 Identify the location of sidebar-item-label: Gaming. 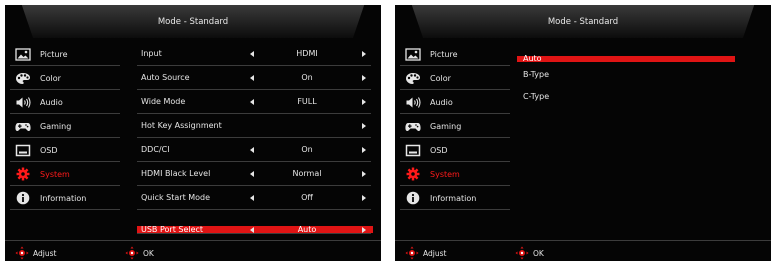
(446, 126).